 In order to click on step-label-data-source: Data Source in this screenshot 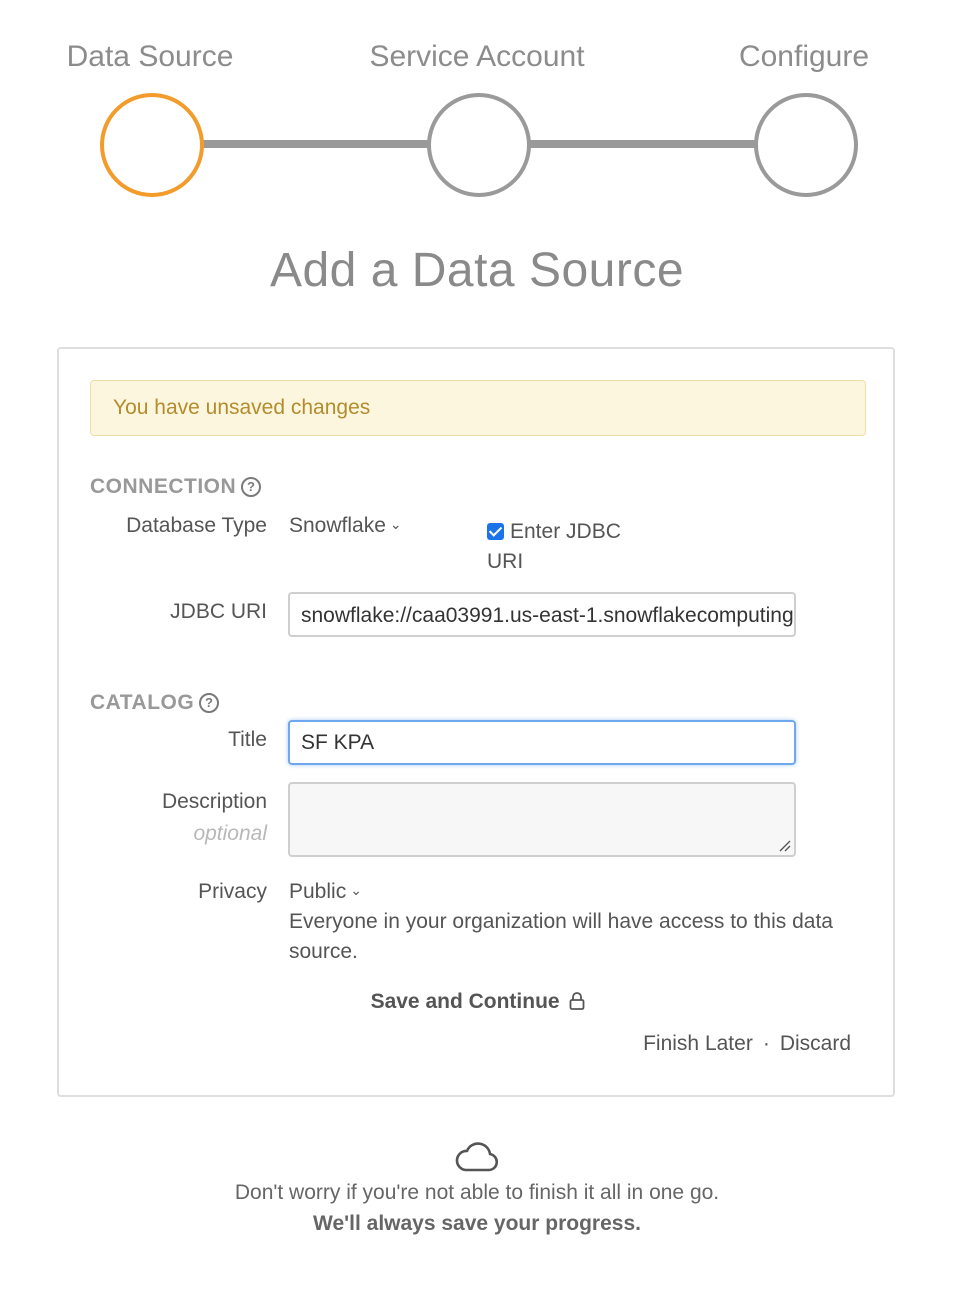, I will do `click(150, 56)`.